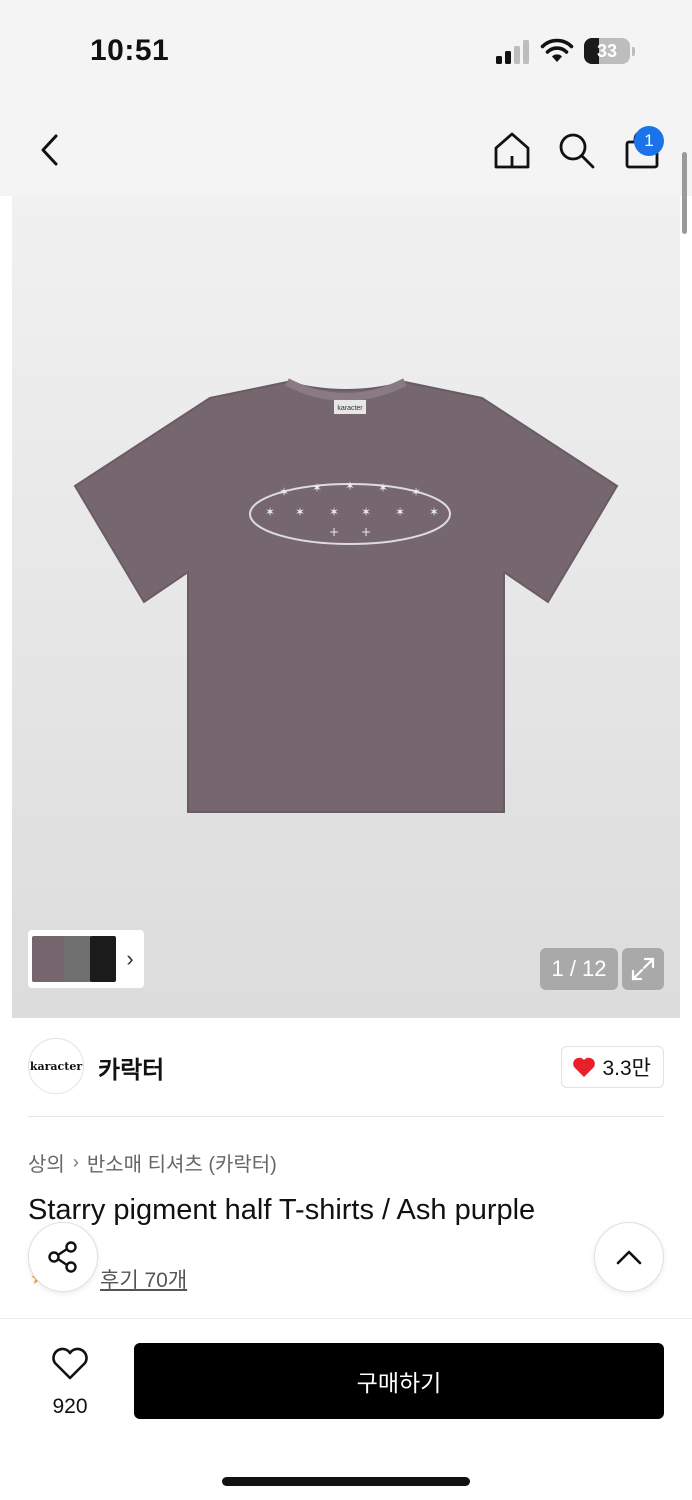  I want to click on chevron-up-icon, so click(629, 1257).